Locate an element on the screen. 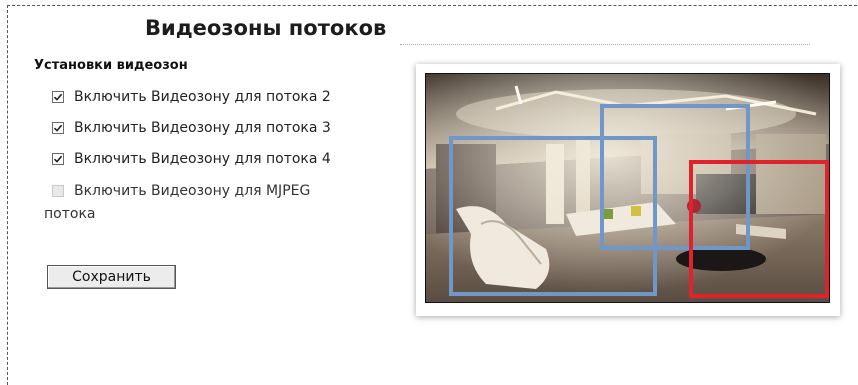  section-title: Установки видеозон is located at coordinates (111, 65).